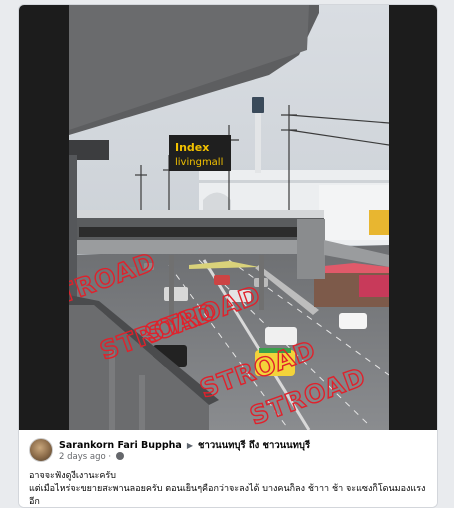  I want to click on author-name: Sarankorn Fari Buppha, so click(120, 445).